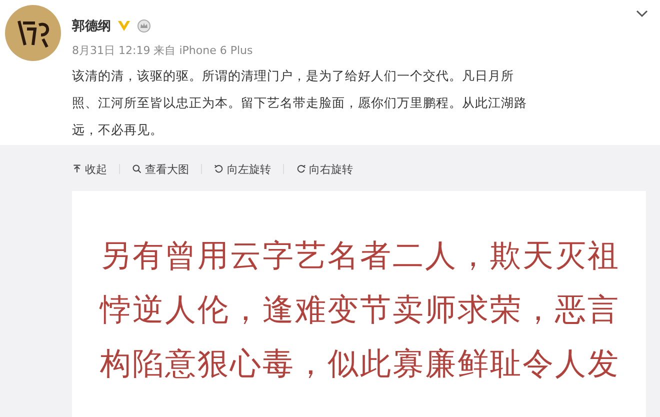  What do you see at coordinates (242, 169) in the screenshot?
I see `rotate-left-button: 向左旋转` at bounding box center [242, 169].